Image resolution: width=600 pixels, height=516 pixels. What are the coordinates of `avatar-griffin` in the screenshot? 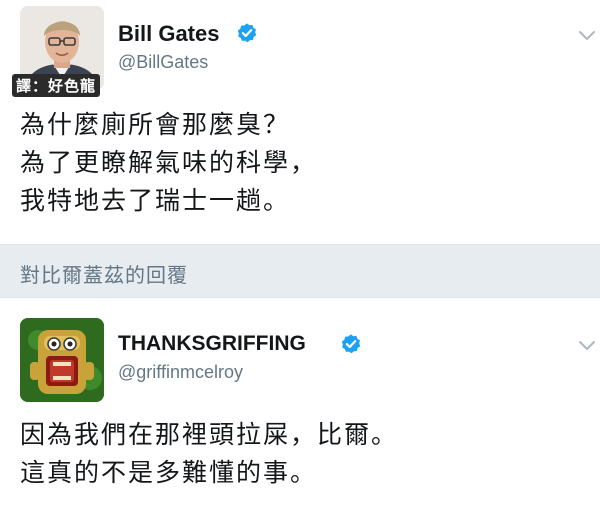 It's located at (62, 360).